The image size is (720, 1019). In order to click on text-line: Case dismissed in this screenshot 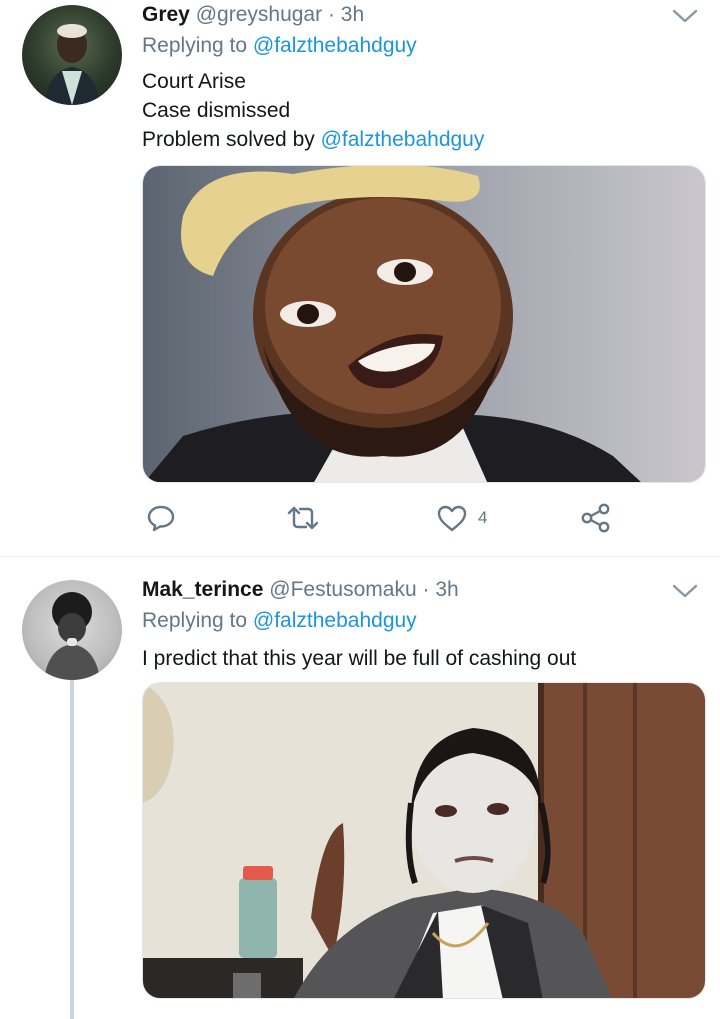, I will do `click(216, 110)`.